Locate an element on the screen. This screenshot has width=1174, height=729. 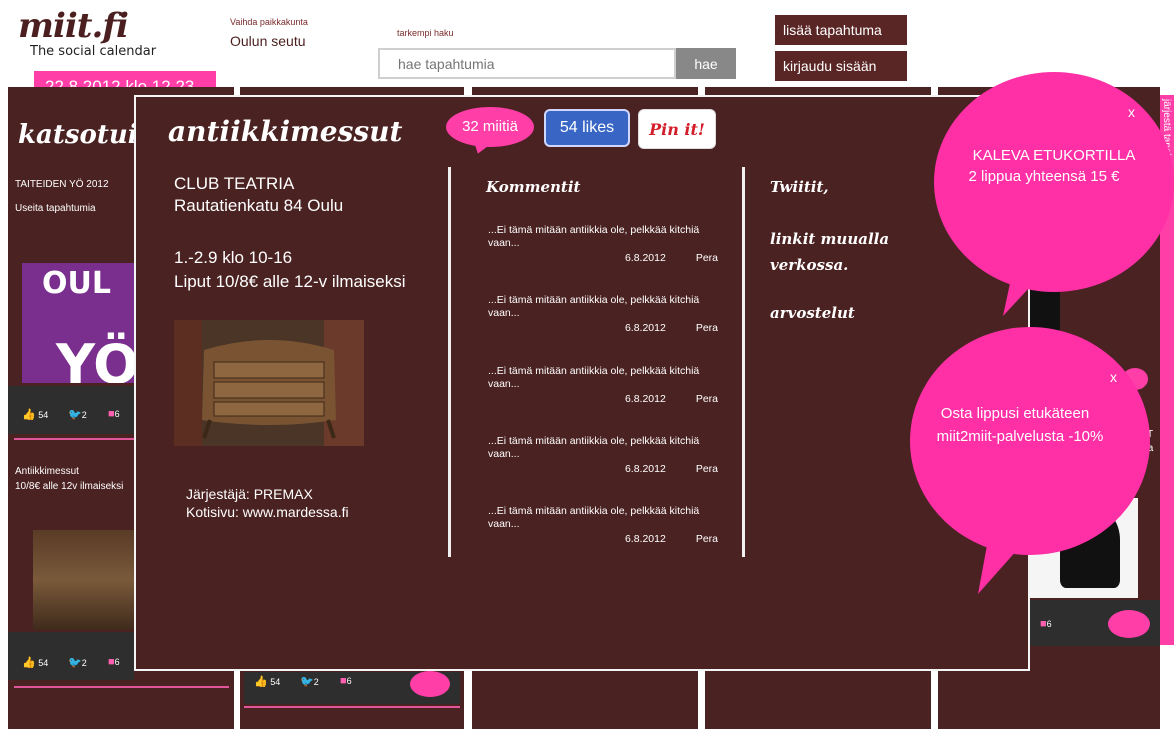
region-selector: Vaihda paikkakunta Oulun seutu is located at coordinates (269, 33).